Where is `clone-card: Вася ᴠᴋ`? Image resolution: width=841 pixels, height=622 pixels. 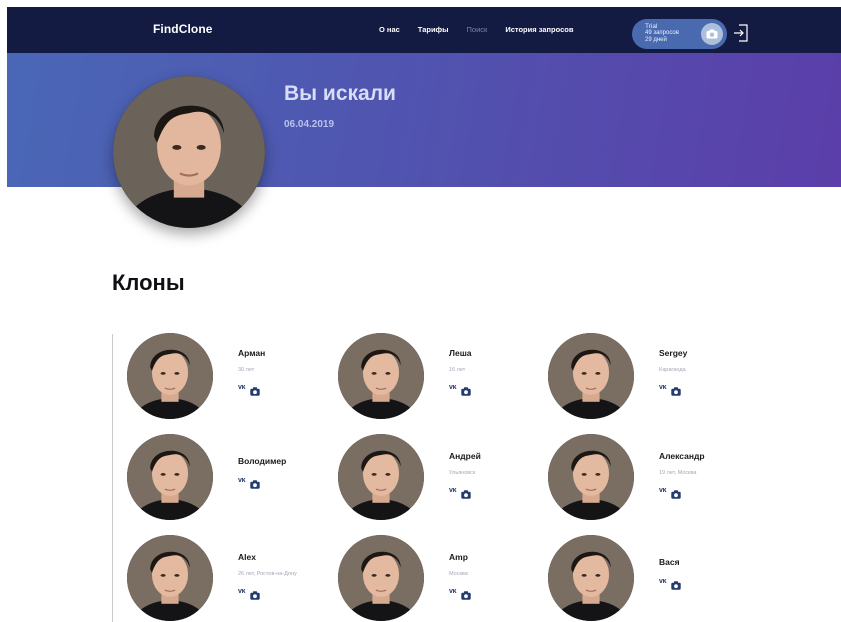 clone-card: Вася ᴠᴋ is located at coordinates (653, 578).